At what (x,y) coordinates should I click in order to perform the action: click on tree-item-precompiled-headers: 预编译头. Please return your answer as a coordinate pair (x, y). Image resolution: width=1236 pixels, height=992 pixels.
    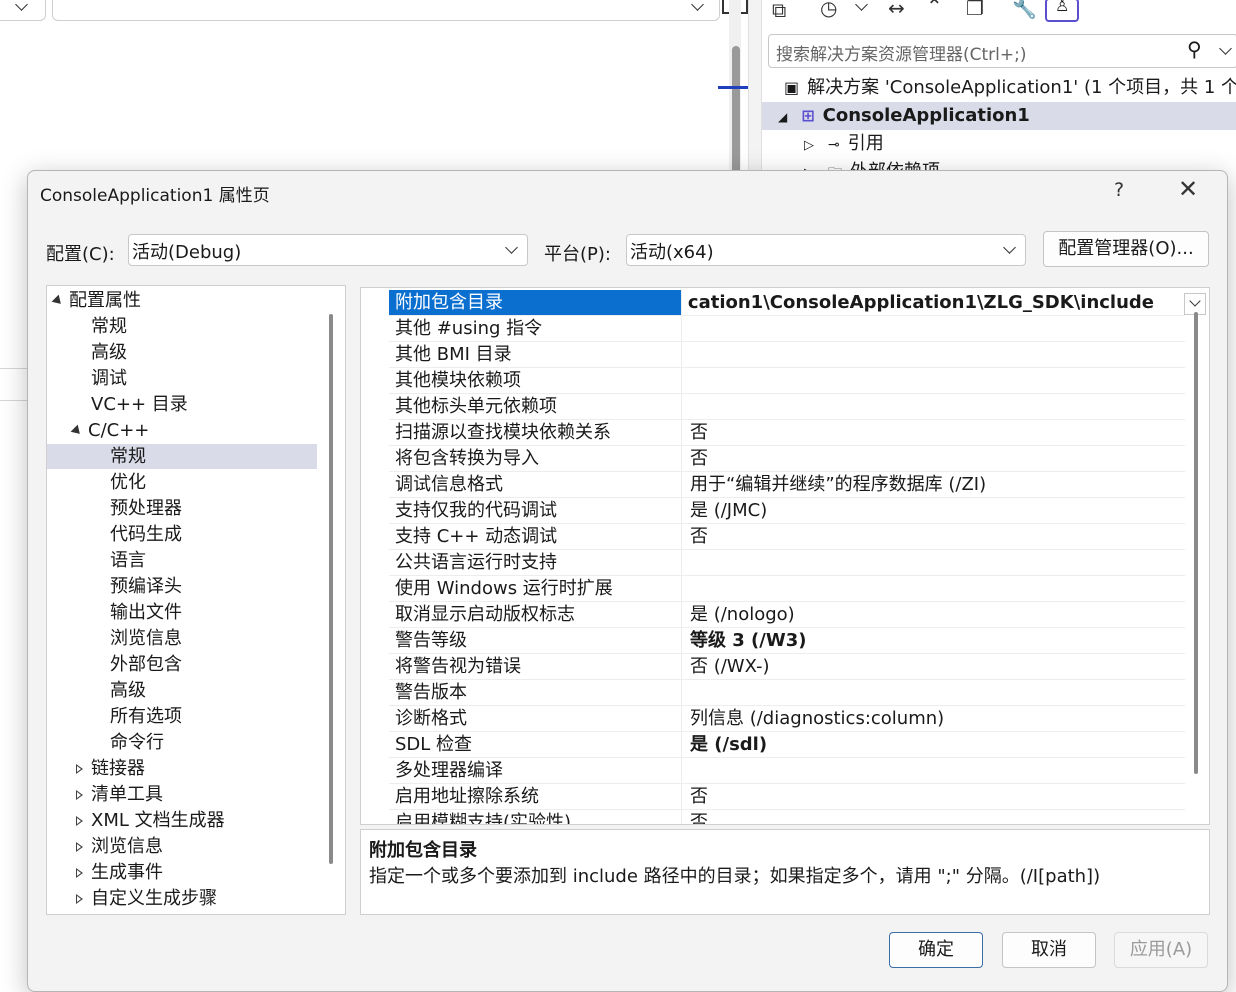
    Looking at the image, I should click on (182, 586).